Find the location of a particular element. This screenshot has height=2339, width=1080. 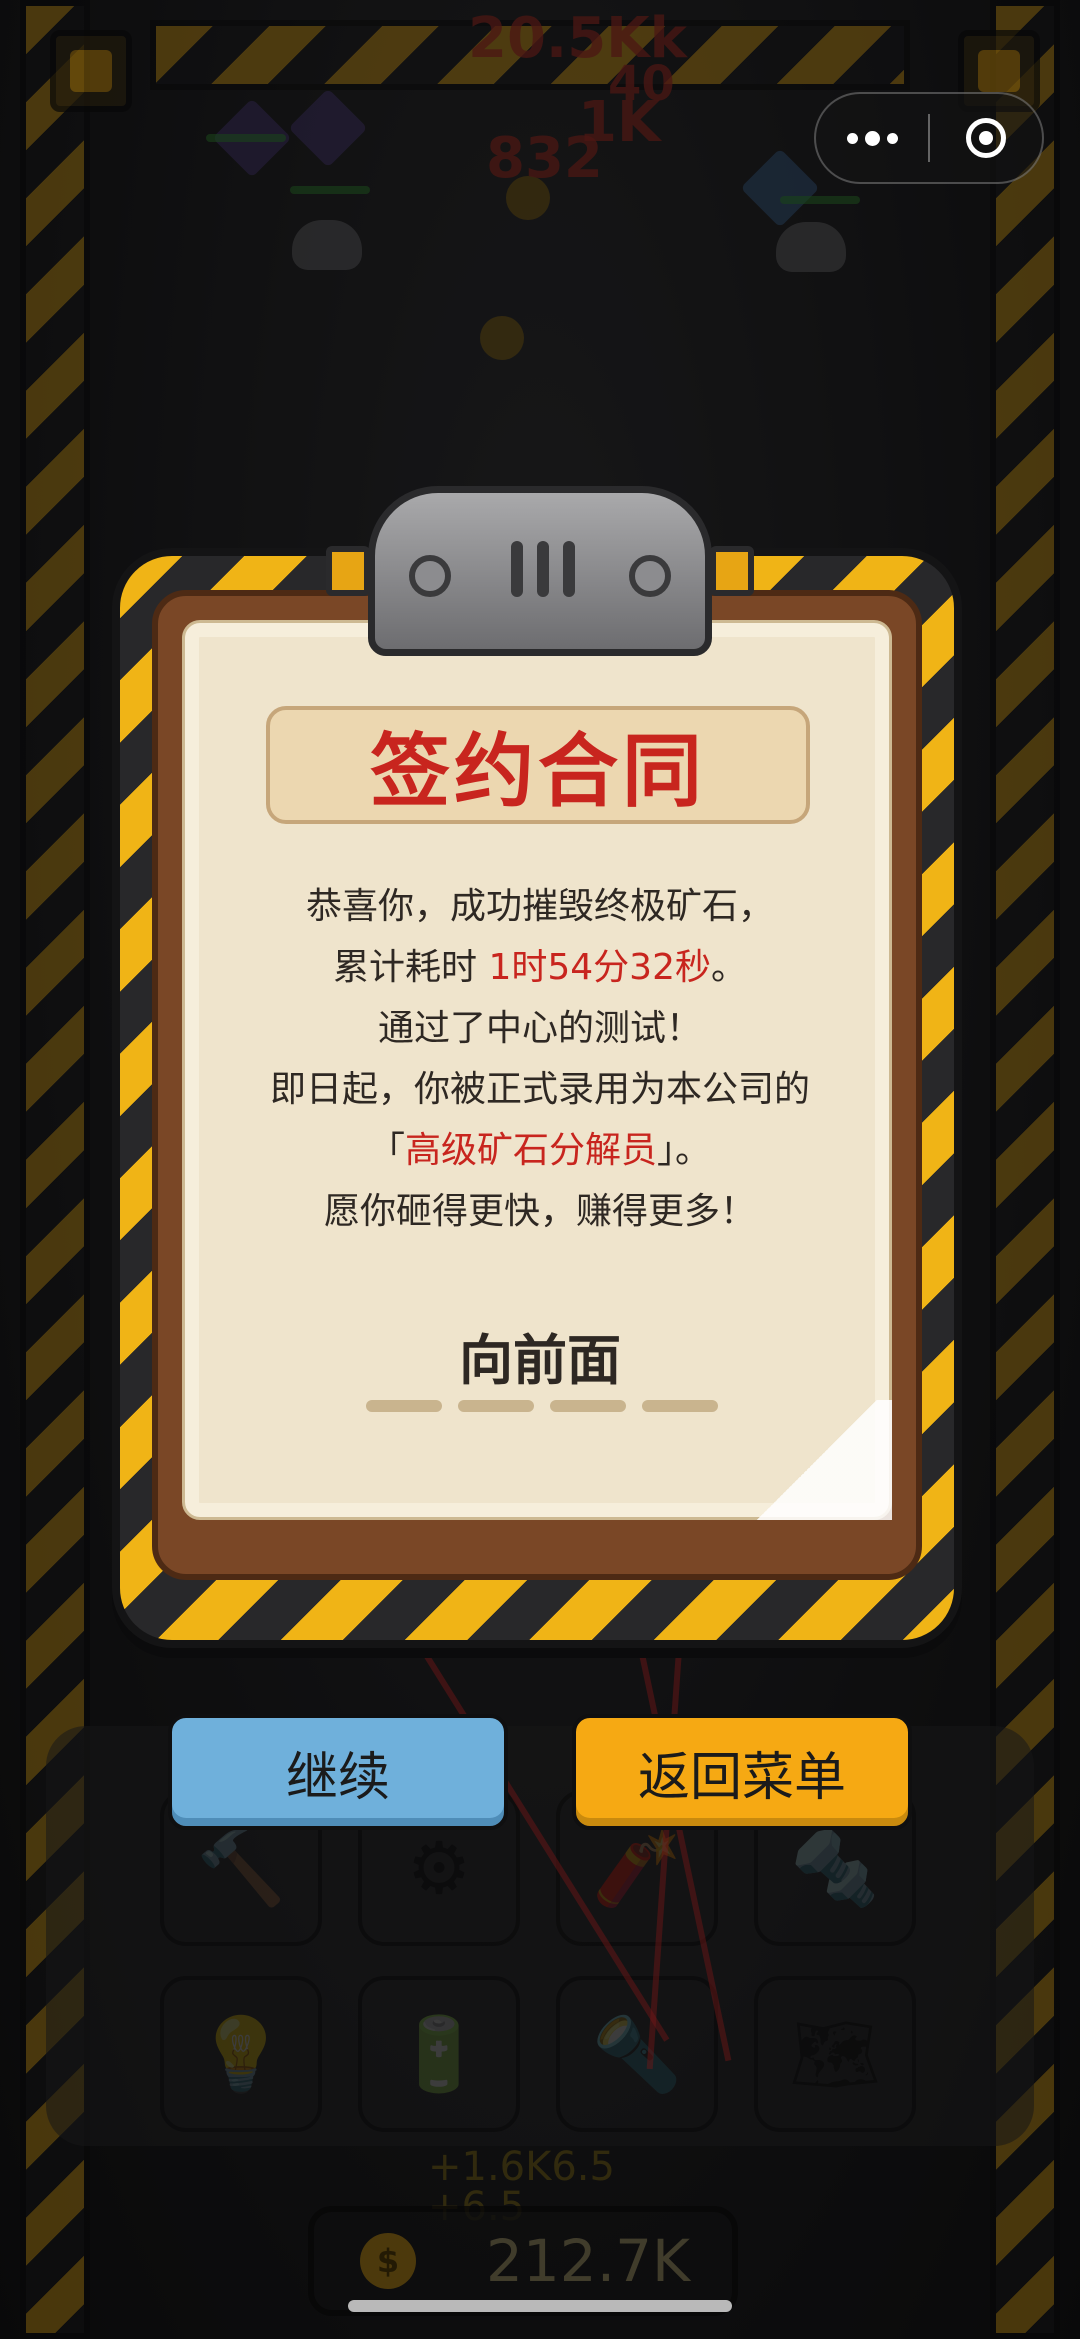

time-prefix: 累计耗时 is located at coordinates (411, 967).